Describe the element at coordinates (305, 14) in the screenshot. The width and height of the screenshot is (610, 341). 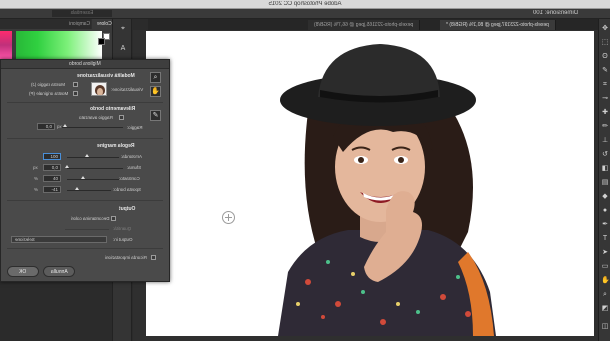
I see `options-bar: Essentials Dimensione: 100` at that location.